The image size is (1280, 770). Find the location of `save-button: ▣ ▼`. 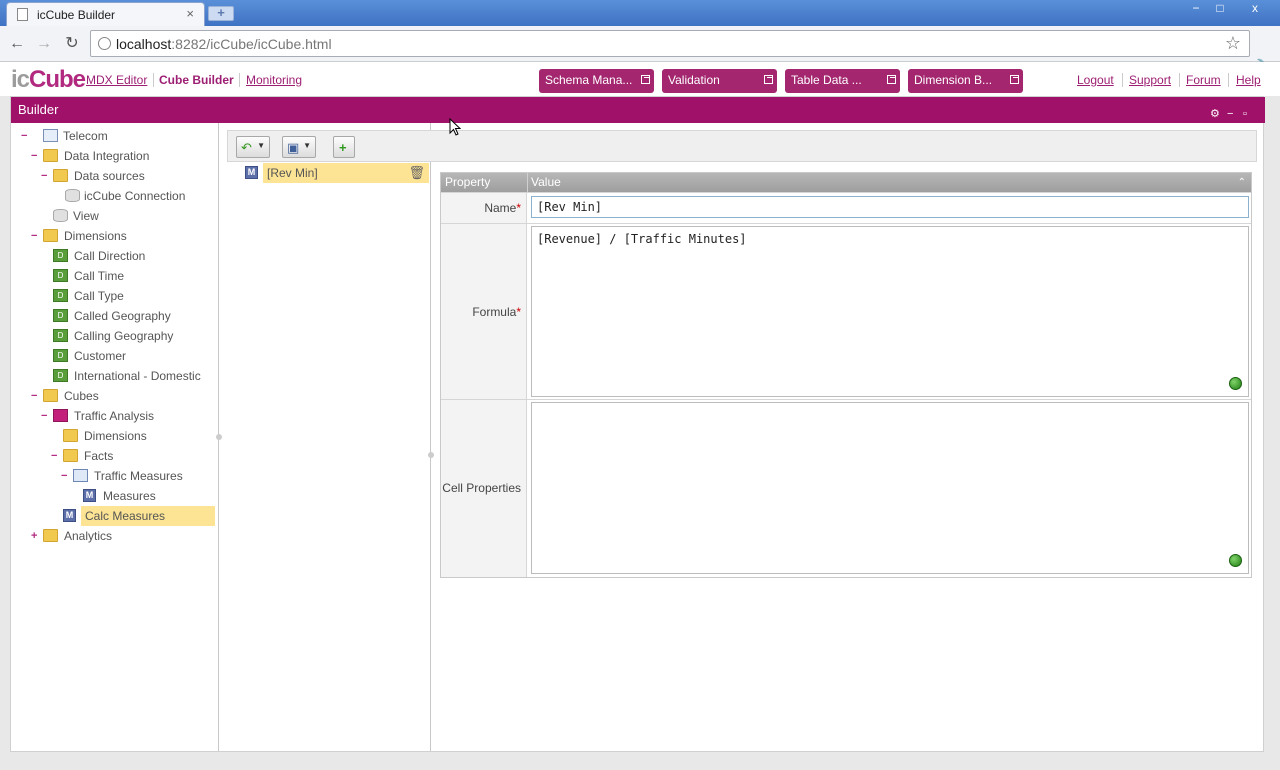

save-button: ▣ ▼ is located at coordinates (299, 147).